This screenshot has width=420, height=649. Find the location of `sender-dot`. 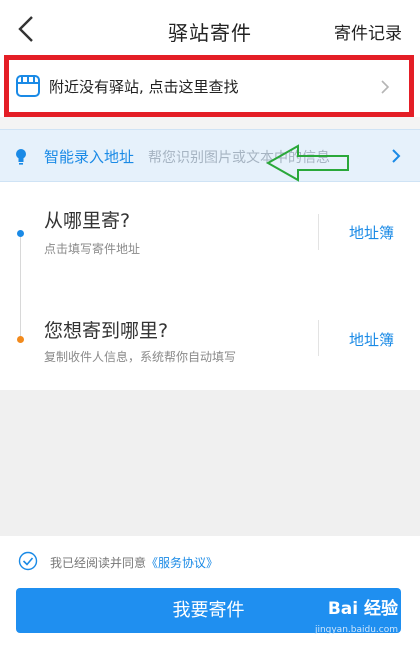

sender-dot is located at coordinates (20, 233).